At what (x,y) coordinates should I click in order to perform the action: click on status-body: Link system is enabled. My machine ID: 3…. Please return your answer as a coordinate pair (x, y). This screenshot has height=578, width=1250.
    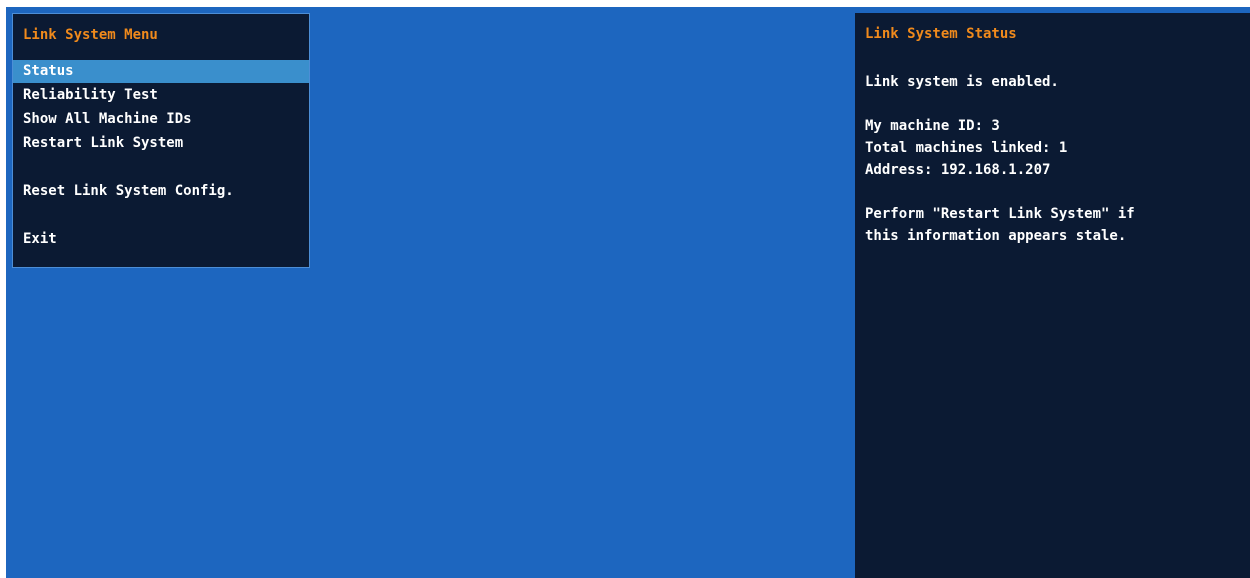
    Looking at the image, I should click on (1000, 159).